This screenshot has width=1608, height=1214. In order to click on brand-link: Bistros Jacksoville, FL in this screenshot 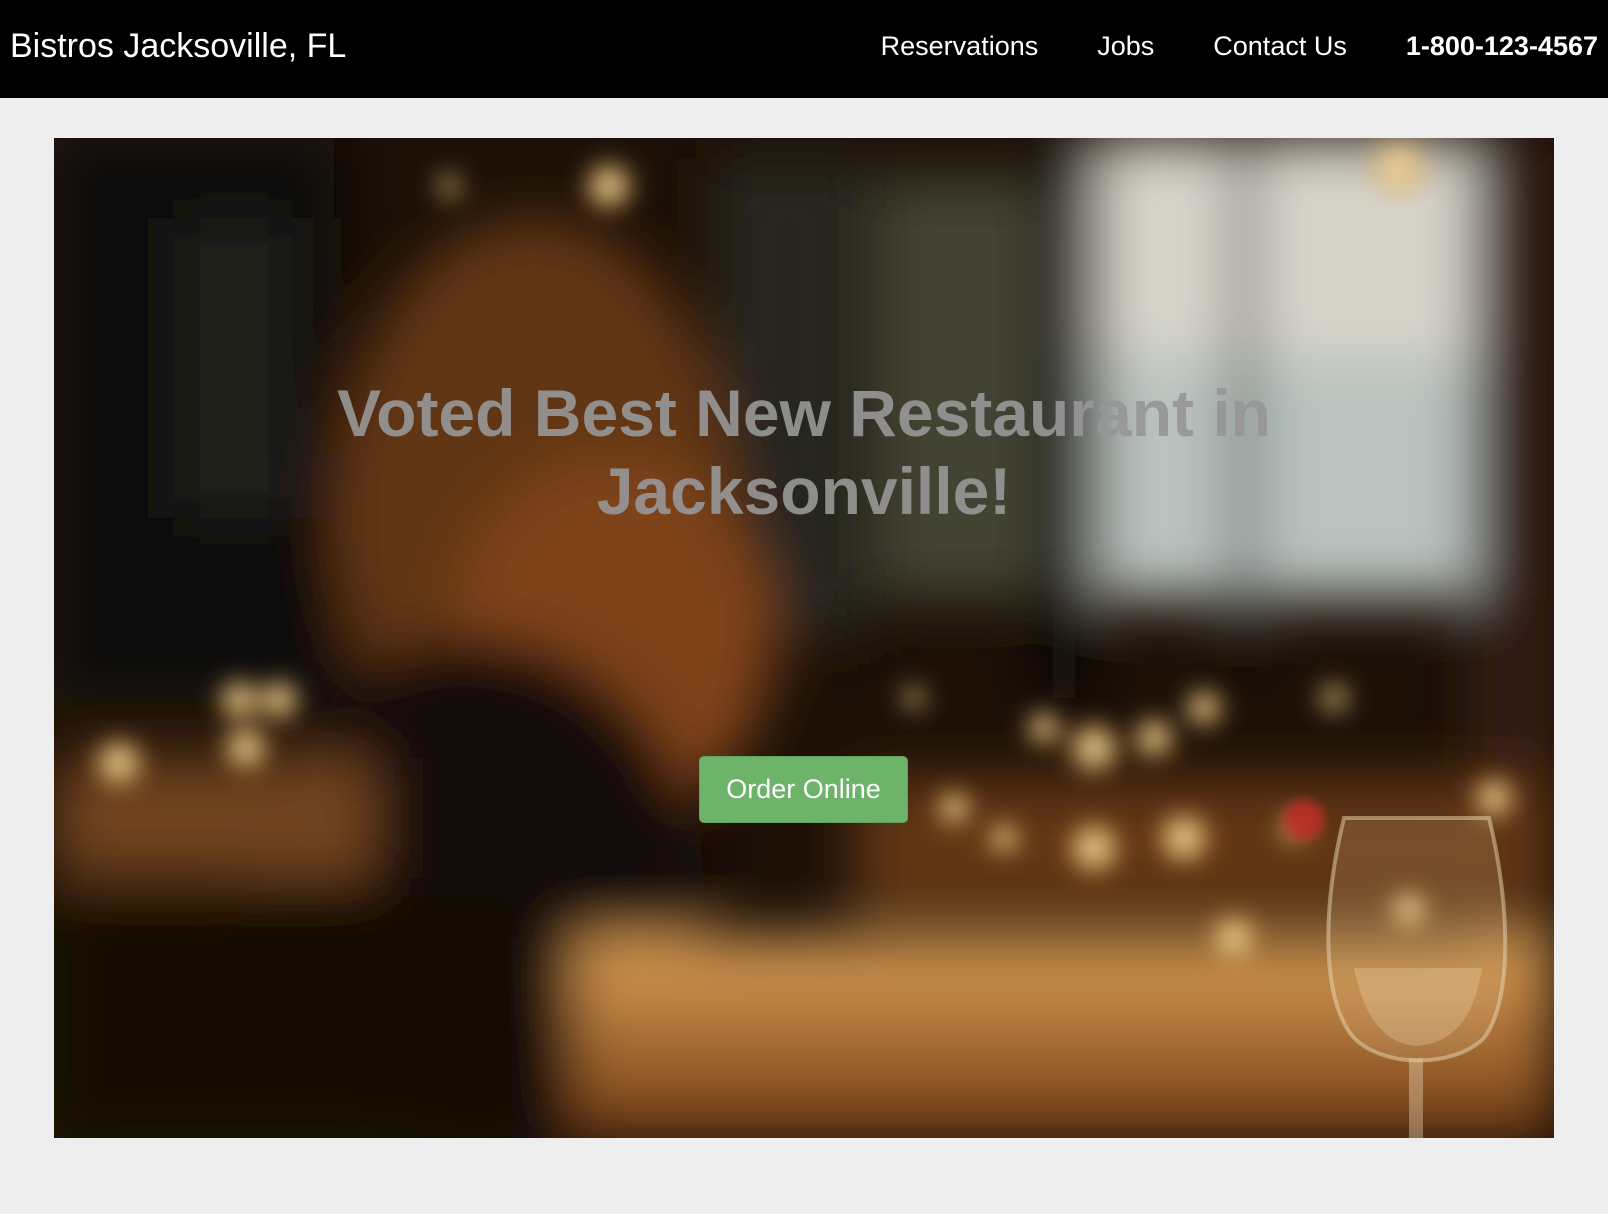, I will do `click(178, 46)`.